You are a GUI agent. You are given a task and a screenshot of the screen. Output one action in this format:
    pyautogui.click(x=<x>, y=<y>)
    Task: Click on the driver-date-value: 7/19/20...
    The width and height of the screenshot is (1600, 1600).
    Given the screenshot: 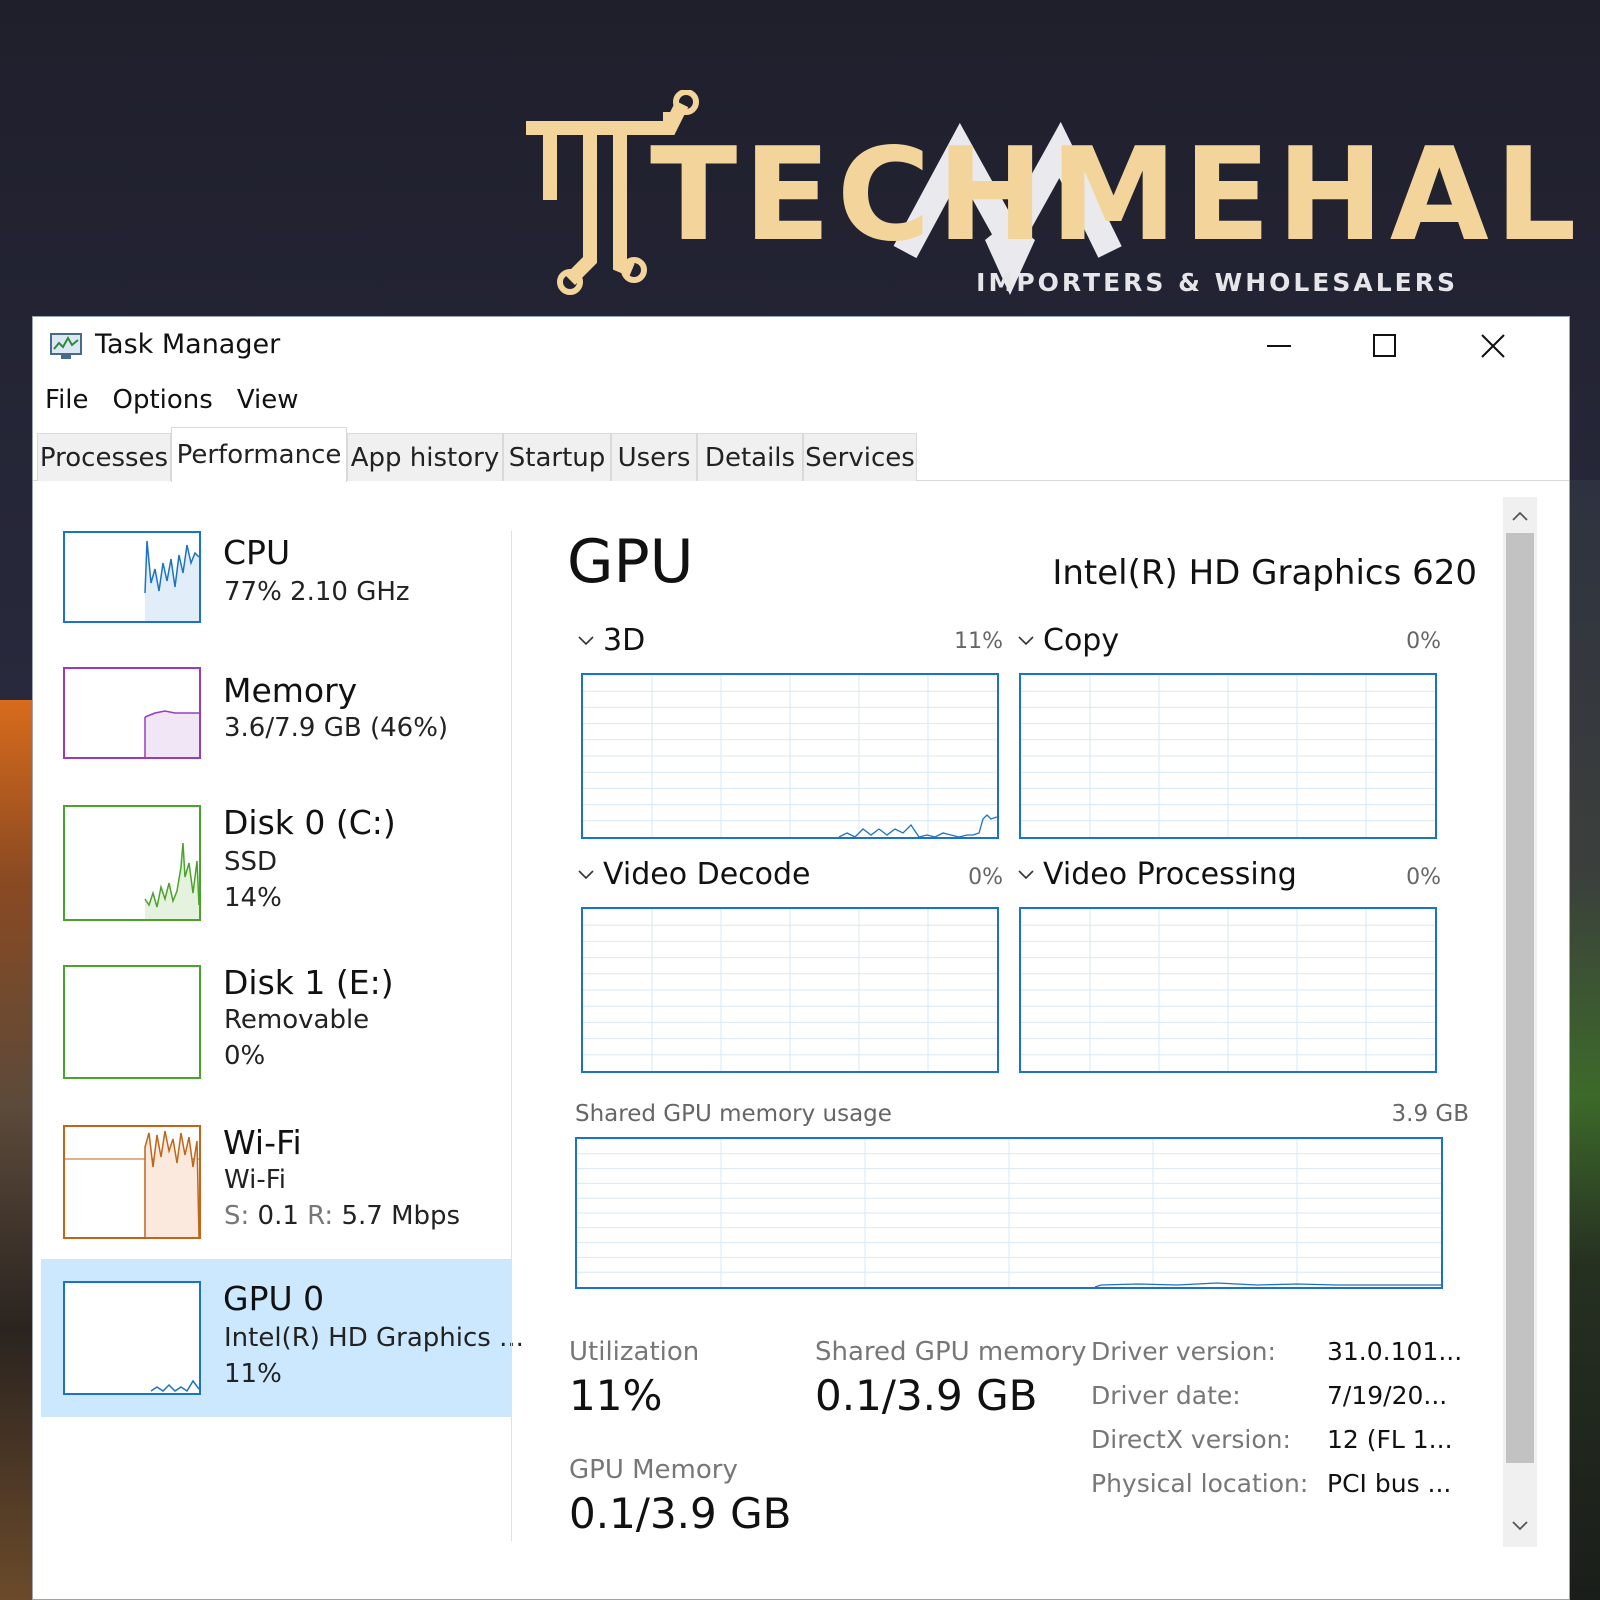 What is the action you would take?
    pyautogui.click(x=1387, y=1395)
    